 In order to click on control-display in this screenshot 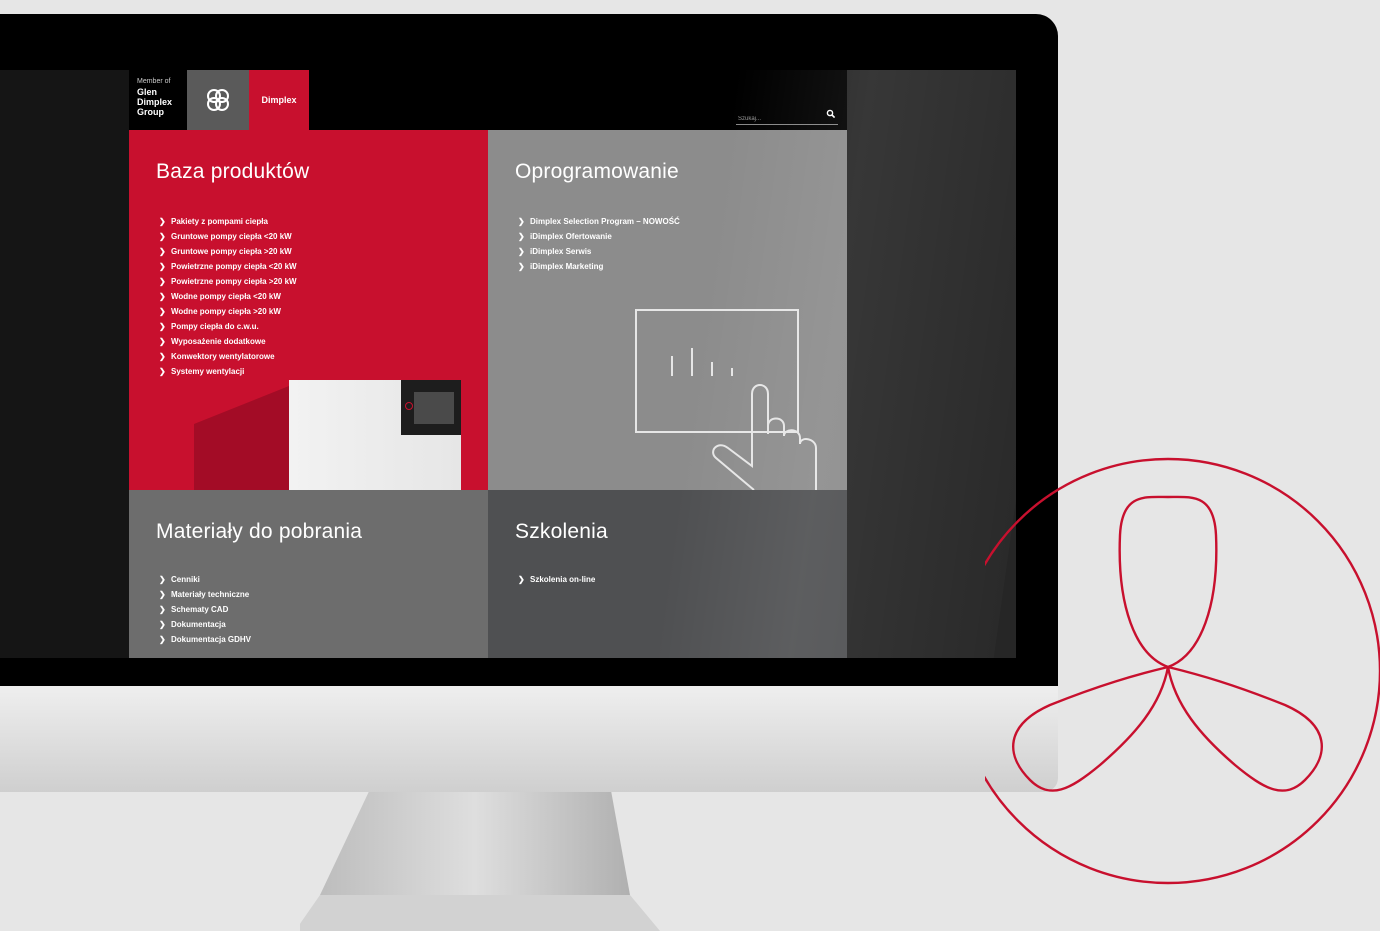, I will do `click(434, 408)`.